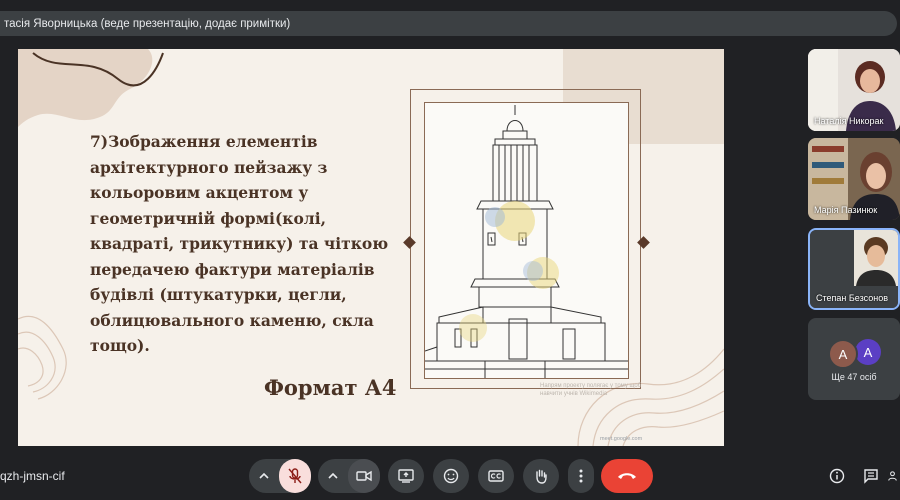 This screenshot has height=500, width=900. I want to click on present-icon, so click(406, 476).